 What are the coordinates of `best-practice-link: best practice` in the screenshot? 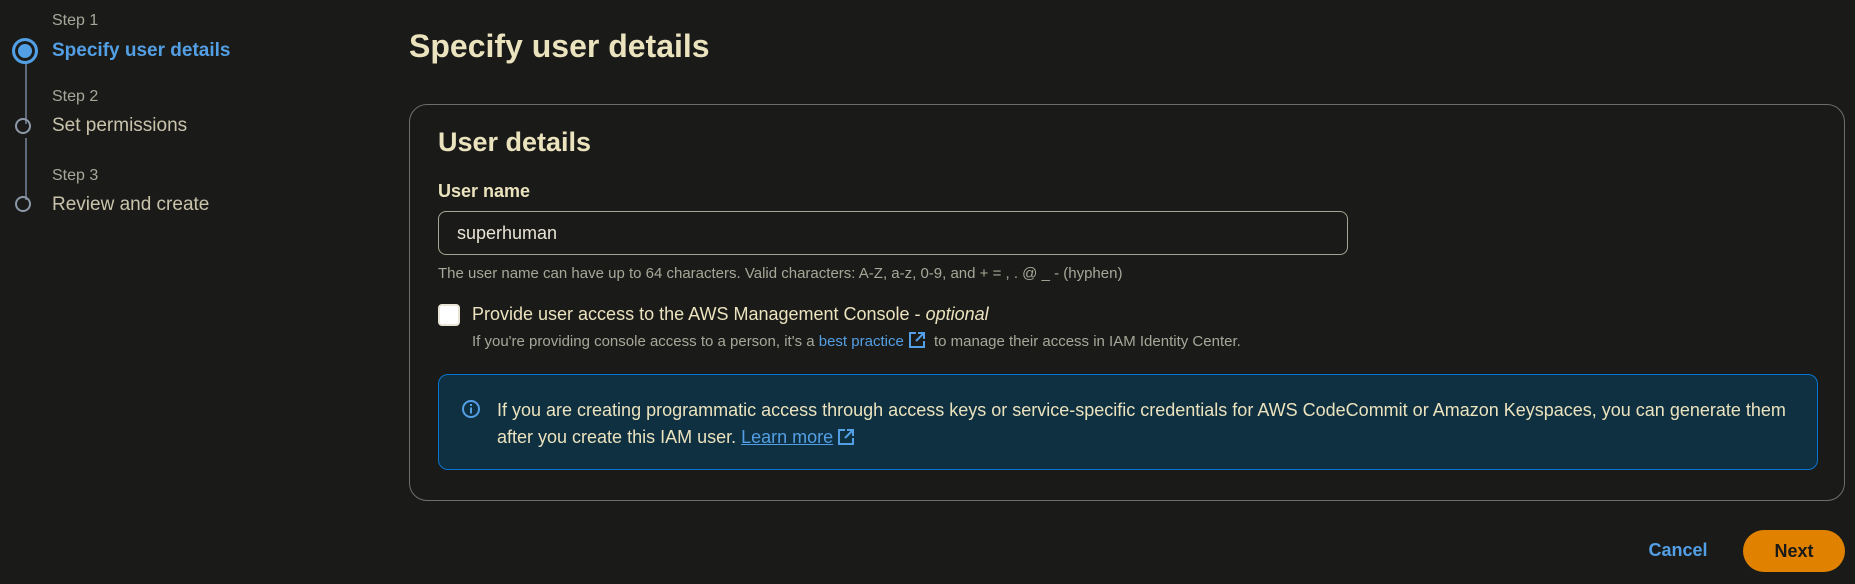 It's located at (861, 341).